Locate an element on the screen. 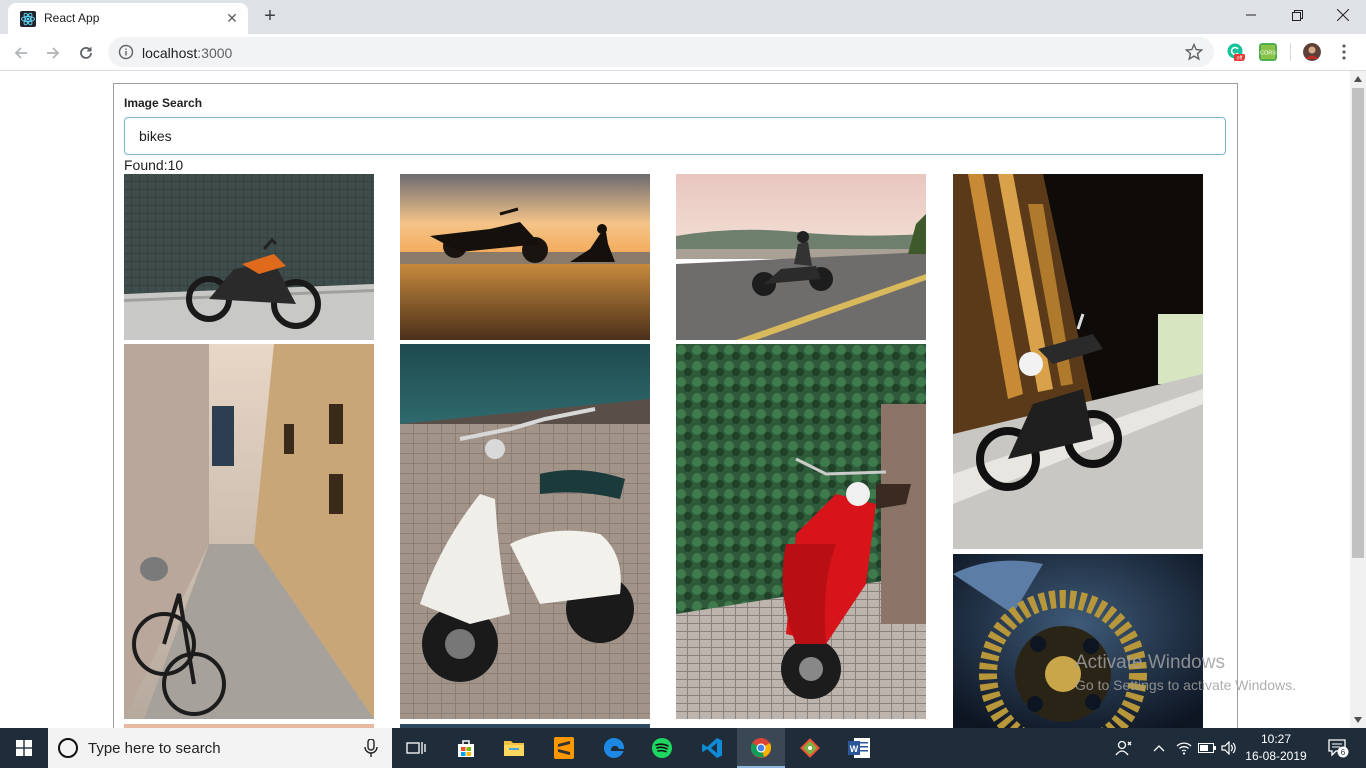 The height and width of the screenshot is (768, 1366). speaker-icon is located at coordinates (1228, 748).